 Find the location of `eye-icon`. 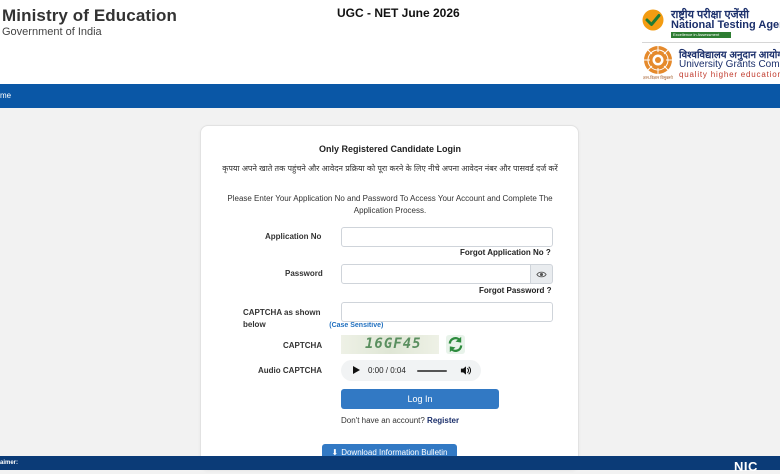

eye-icon is located at coordinates (541, 274).